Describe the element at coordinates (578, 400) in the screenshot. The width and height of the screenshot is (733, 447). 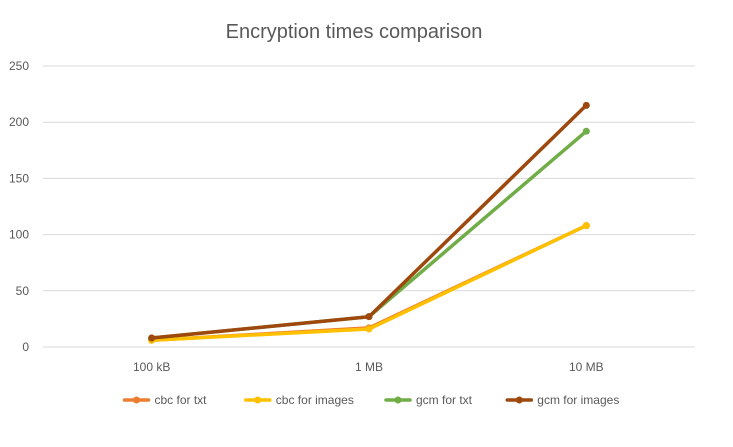
I see `legend-label-4: gcm for images` at that location.